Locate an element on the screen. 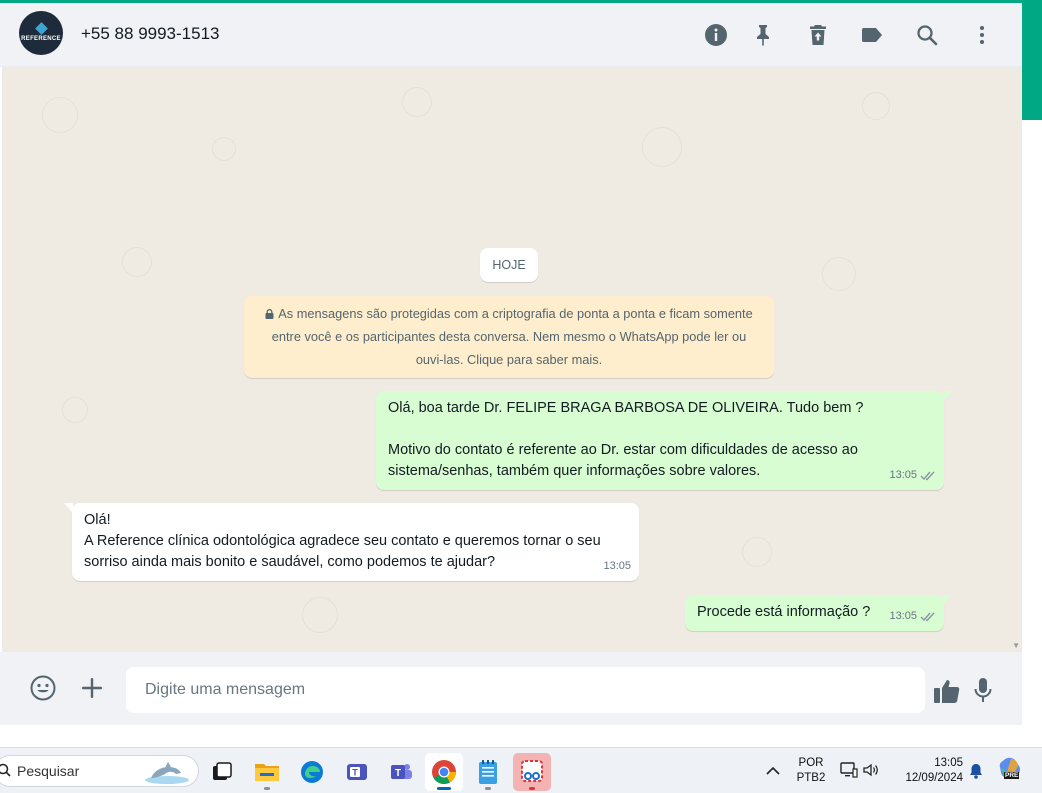 The width and height of the screenshot is (1042, 793). clock-date: 12/09/2024 is located at coordinates (934, 778).